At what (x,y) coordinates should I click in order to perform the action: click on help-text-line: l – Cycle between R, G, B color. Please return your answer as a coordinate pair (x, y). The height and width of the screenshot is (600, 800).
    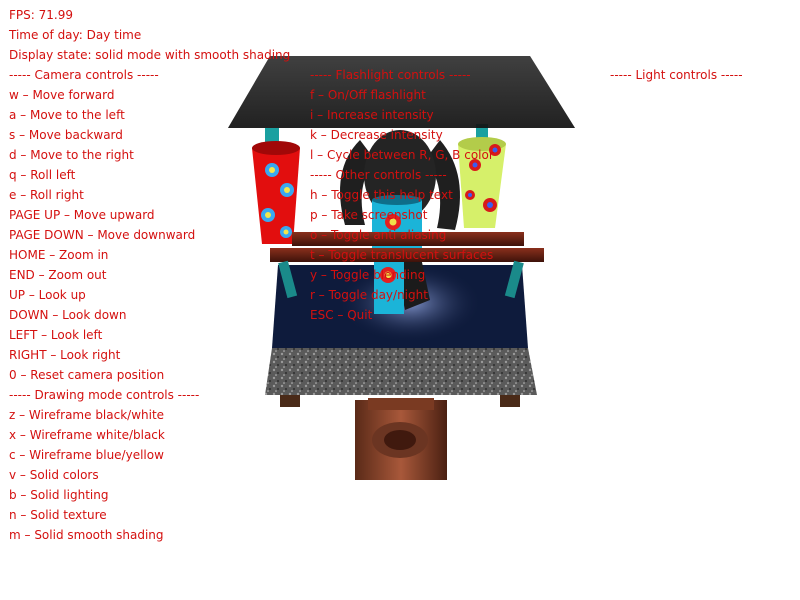
    Looking at the image, I should click on (402, 155).